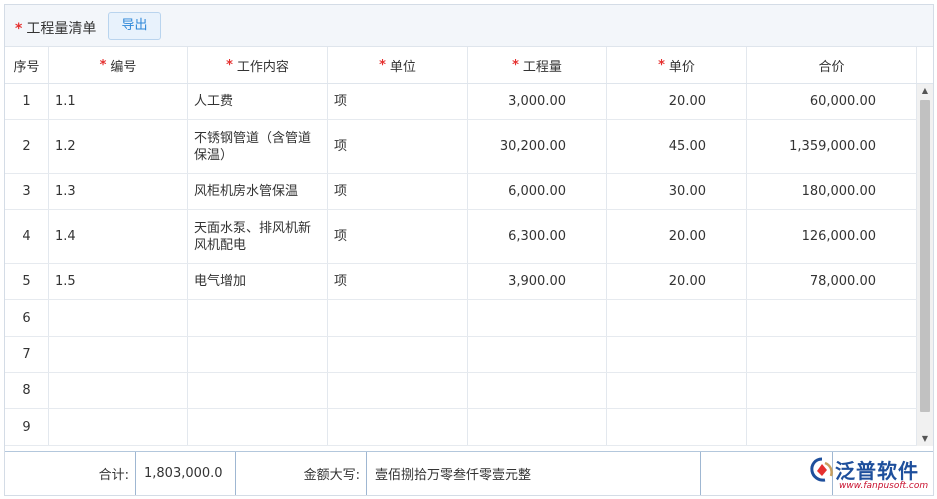 The height and width of the screenshot is (499, 937). What do you see at coordinates (61, 29) in the screenshot?
I see `panel-title-text: 工程量清单` at bounding box center [61, 29].